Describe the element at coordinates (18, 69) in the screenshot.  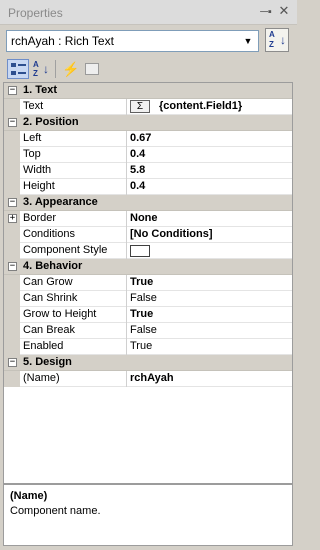
I see `categorized-view-button` at that location.